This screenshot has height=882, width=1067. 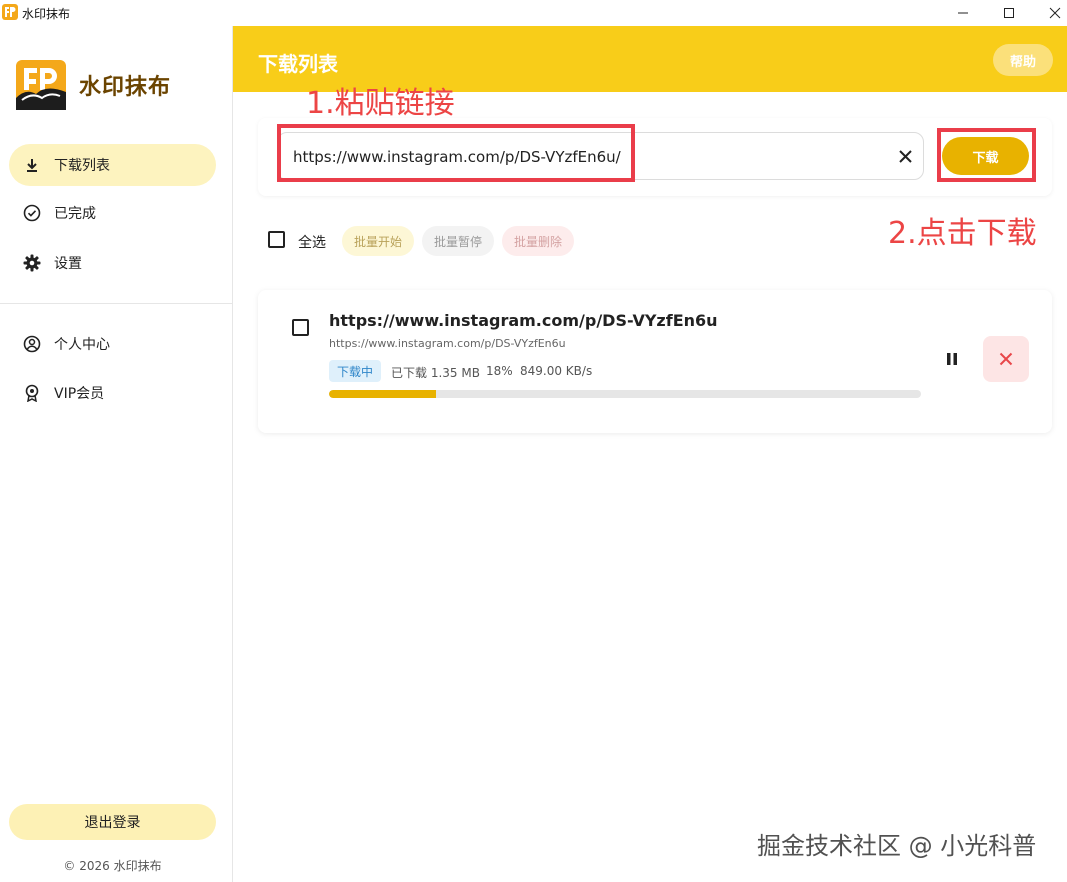 What do you see at coordinates (112, 393) in the screenshot?
I see `sidebar-item-vip: VIP会员` at bounding box center [112, 393].